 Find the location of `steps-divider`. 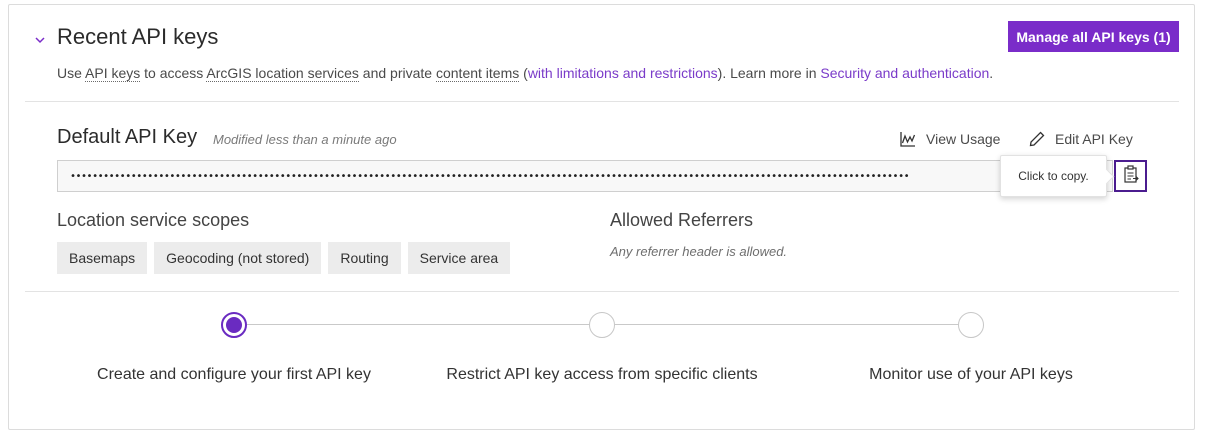

steps-divider is located at coordinates (602, 291).